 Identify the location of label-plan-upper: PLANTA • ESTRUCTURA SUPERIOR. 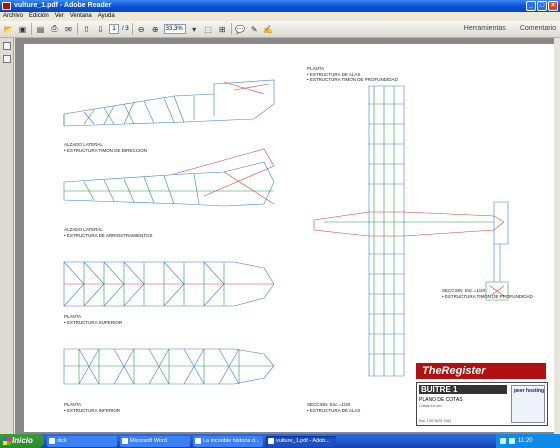
(93, 319).